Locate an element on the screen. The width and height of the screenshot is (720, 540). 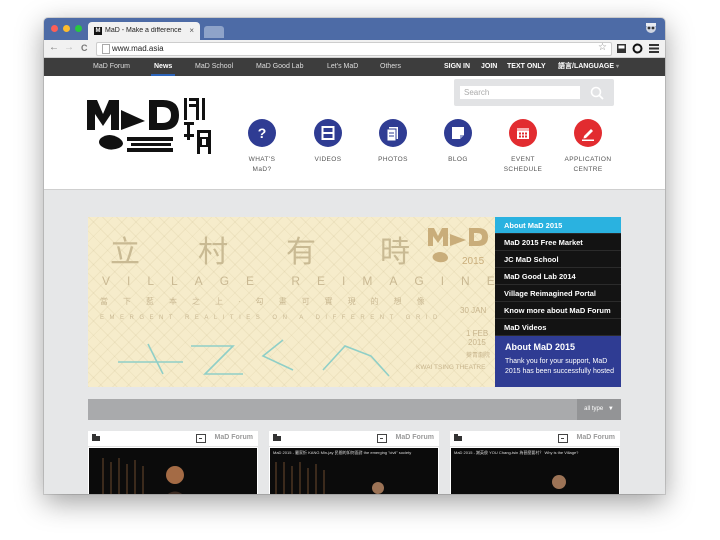
nav-event-schedule: EVENT SCHEDULE is located at coordinates (523, 147).